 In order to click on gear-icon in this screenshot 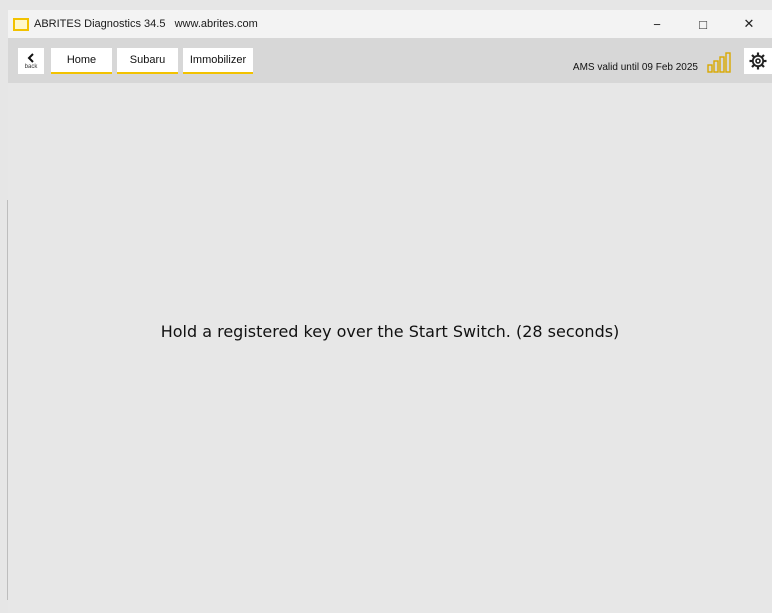, I will do `click(758, 61)`.